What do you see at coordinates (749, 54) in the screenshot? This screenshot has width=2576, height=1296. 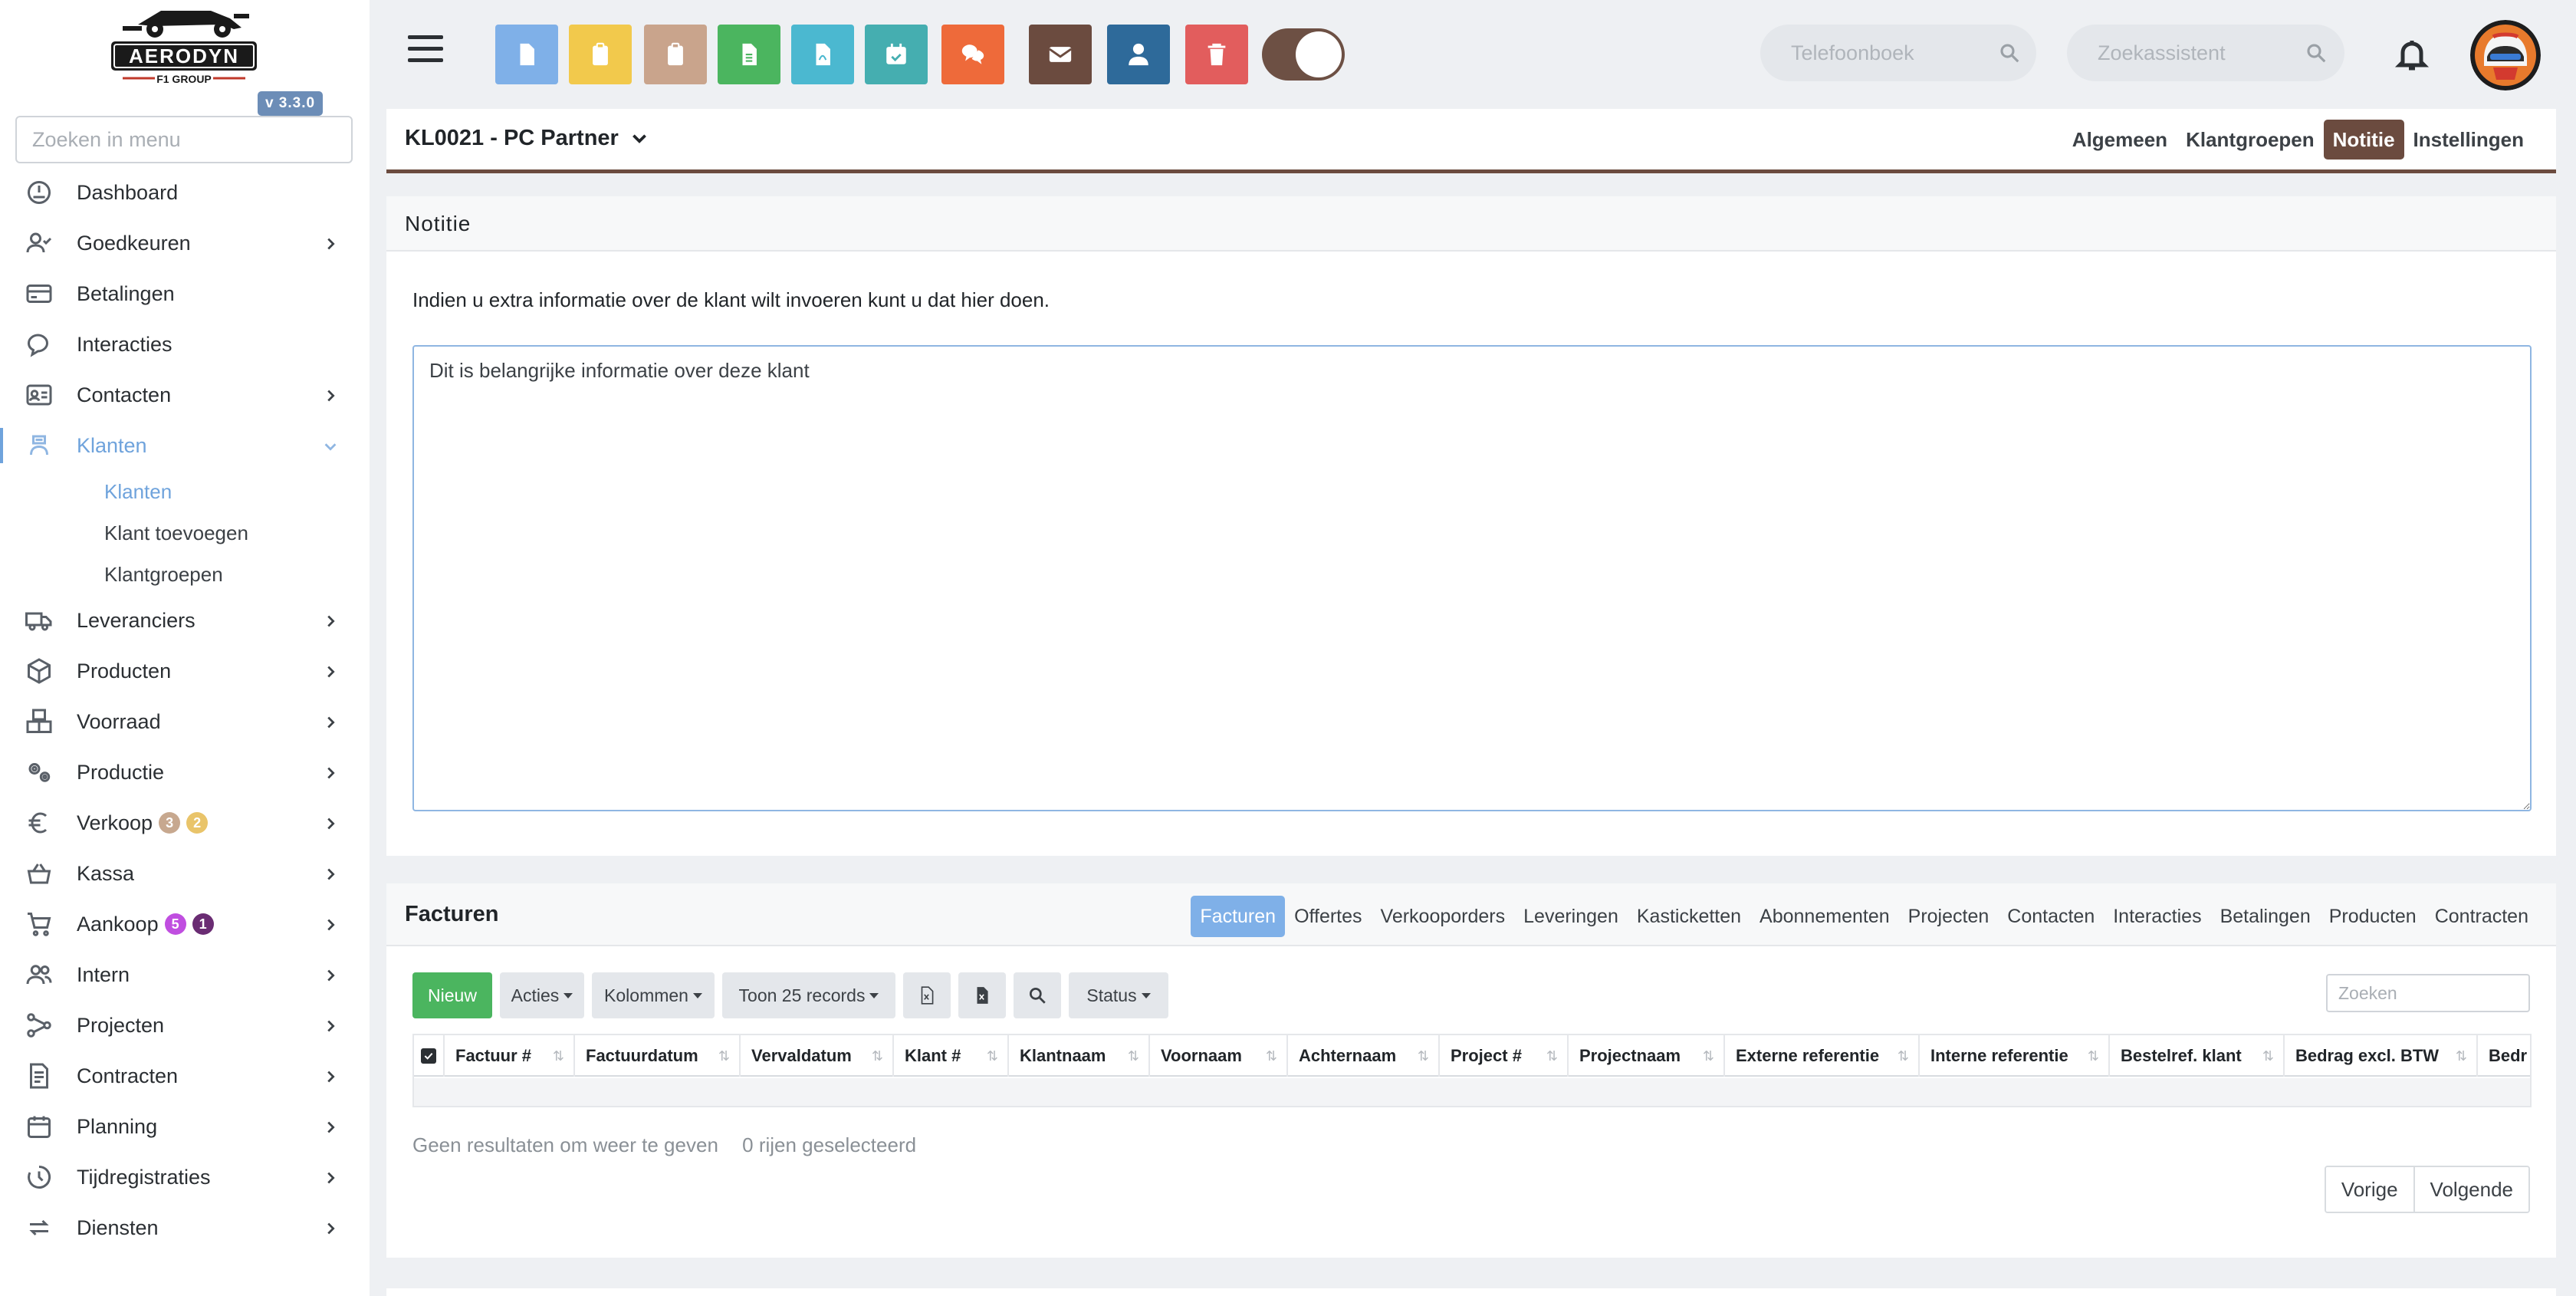 I see `new-spreadsheet-button` at bounding box center [749, 54].